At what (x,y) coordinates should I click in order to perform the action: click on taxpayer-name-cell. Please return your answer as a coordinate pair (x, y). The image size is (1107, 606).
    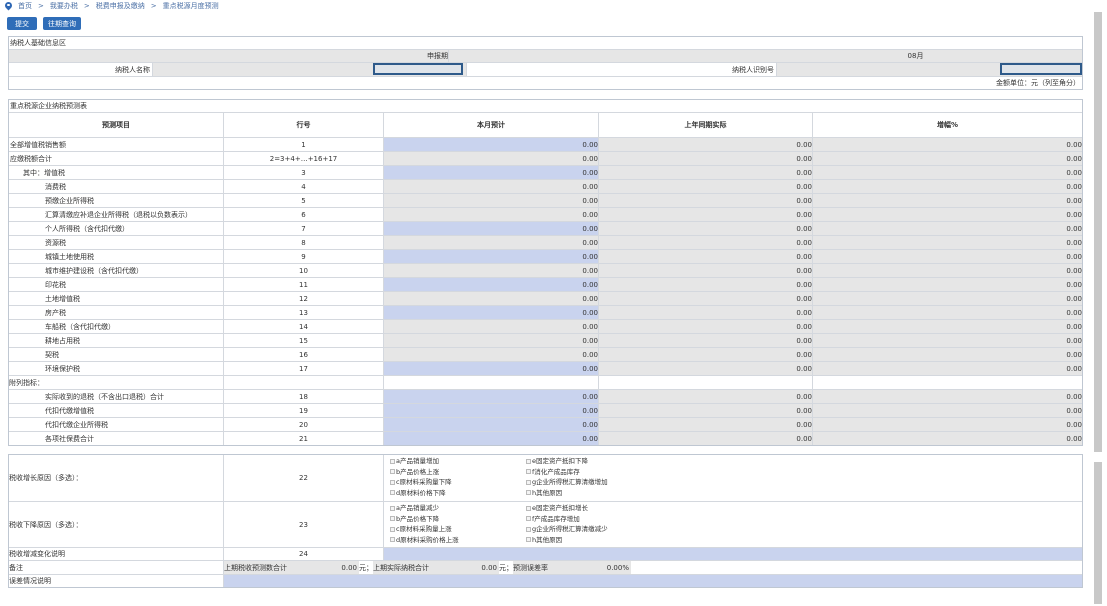
    Looking at the image, I should click on (310, 69).